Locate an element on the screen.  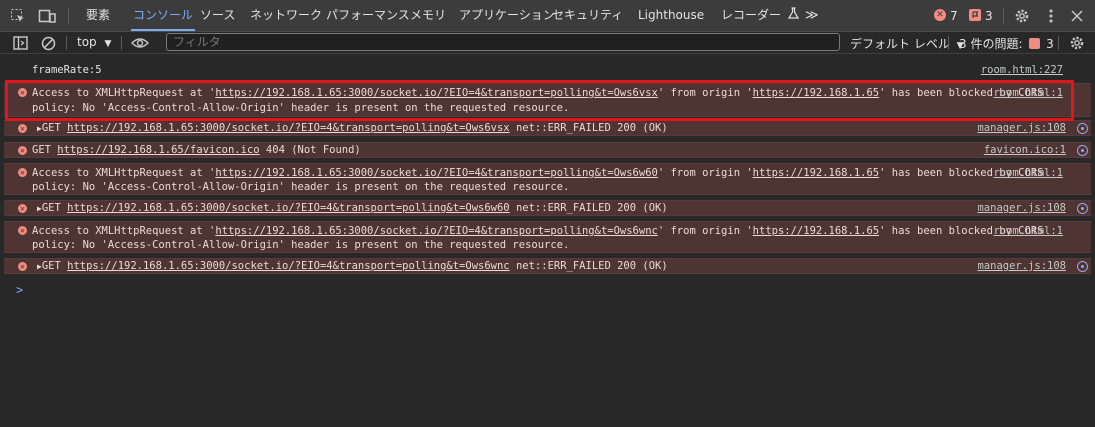
console-toolbar: top ▼ デフォルト レベル ▼ 3 件の問題: 3 is located at coordinates (547, 43).